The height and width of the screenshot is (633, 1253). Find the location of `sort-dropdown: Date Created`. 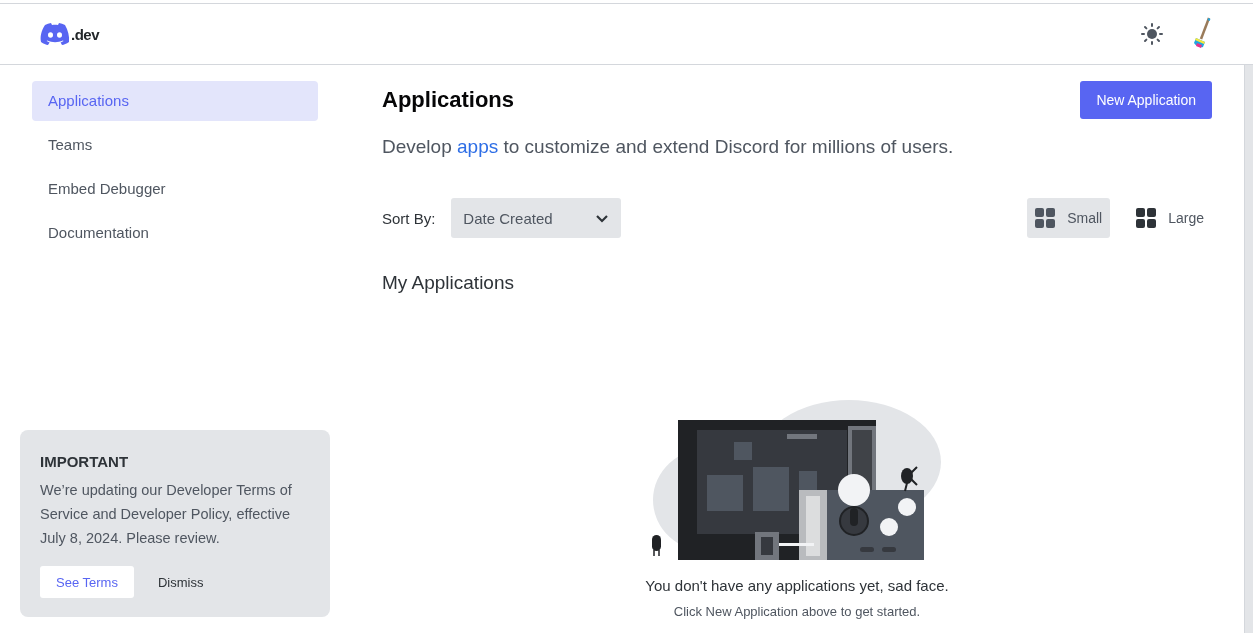

sort-dropdown: Date Created is located at coordinates (536, 218).